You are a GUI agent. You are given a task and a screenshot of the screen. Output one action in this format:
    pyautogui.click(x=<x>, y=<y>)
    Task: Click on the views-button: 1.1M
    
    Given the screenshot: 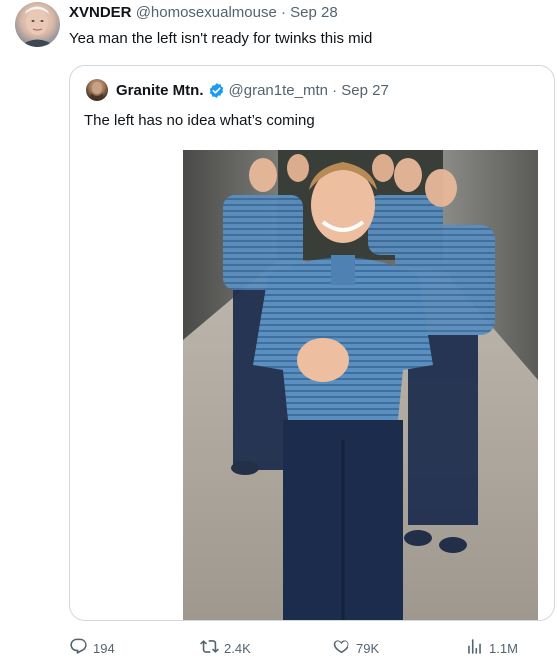 What is the action you would take?
    pyautogui.click(x=491, y=648)
    